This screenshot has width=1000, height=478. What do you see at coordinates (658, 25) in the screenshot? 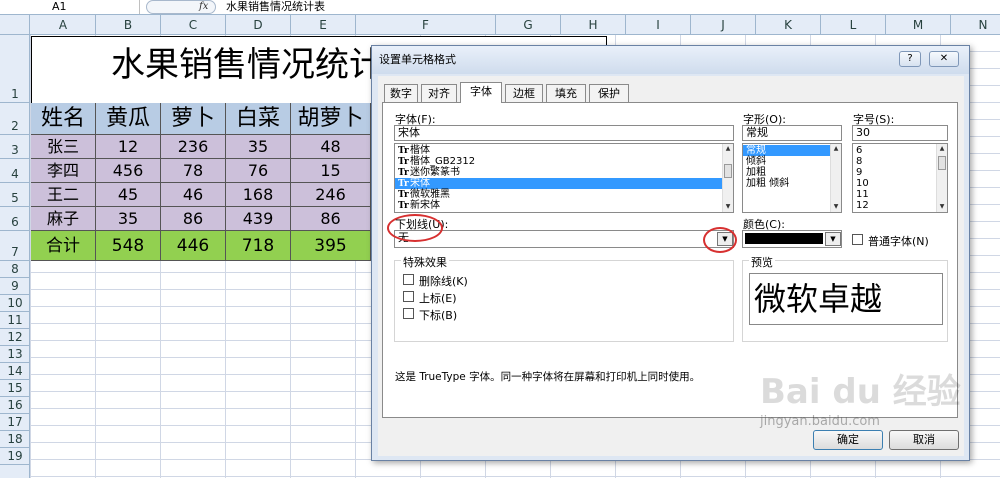
I see `column-header: I` at bounding box center [658, 25].